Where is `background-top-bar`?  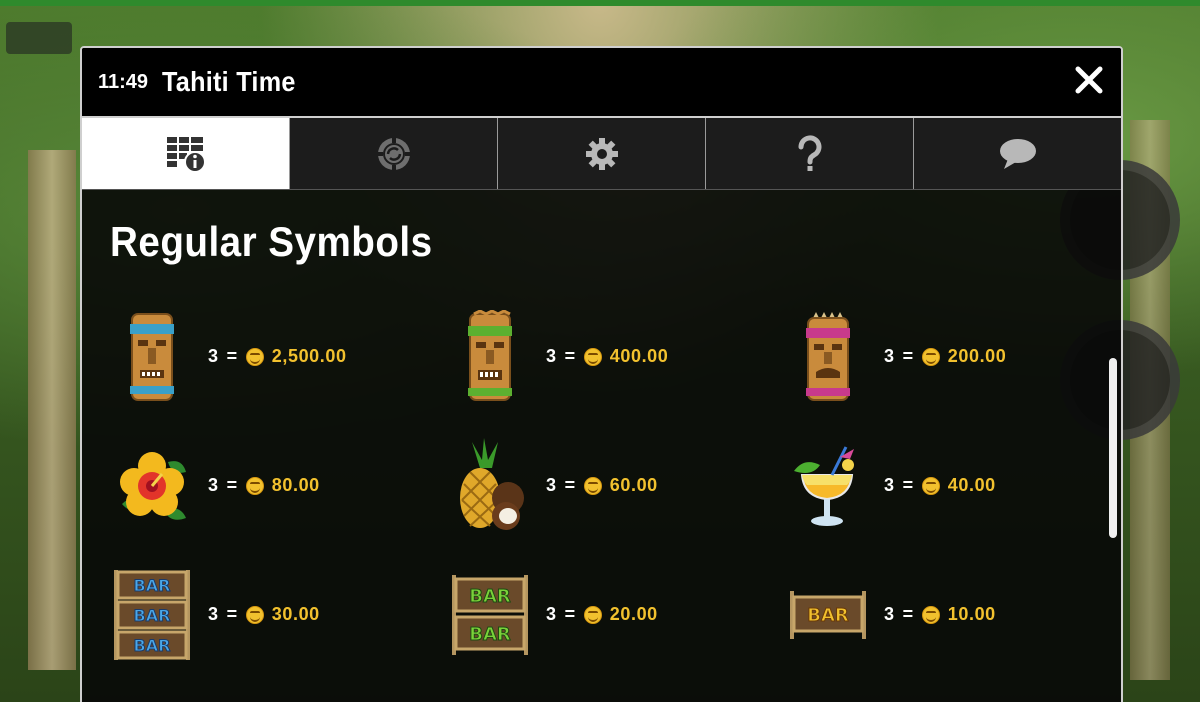
background-top-bar is located at coordinates (600, 3).